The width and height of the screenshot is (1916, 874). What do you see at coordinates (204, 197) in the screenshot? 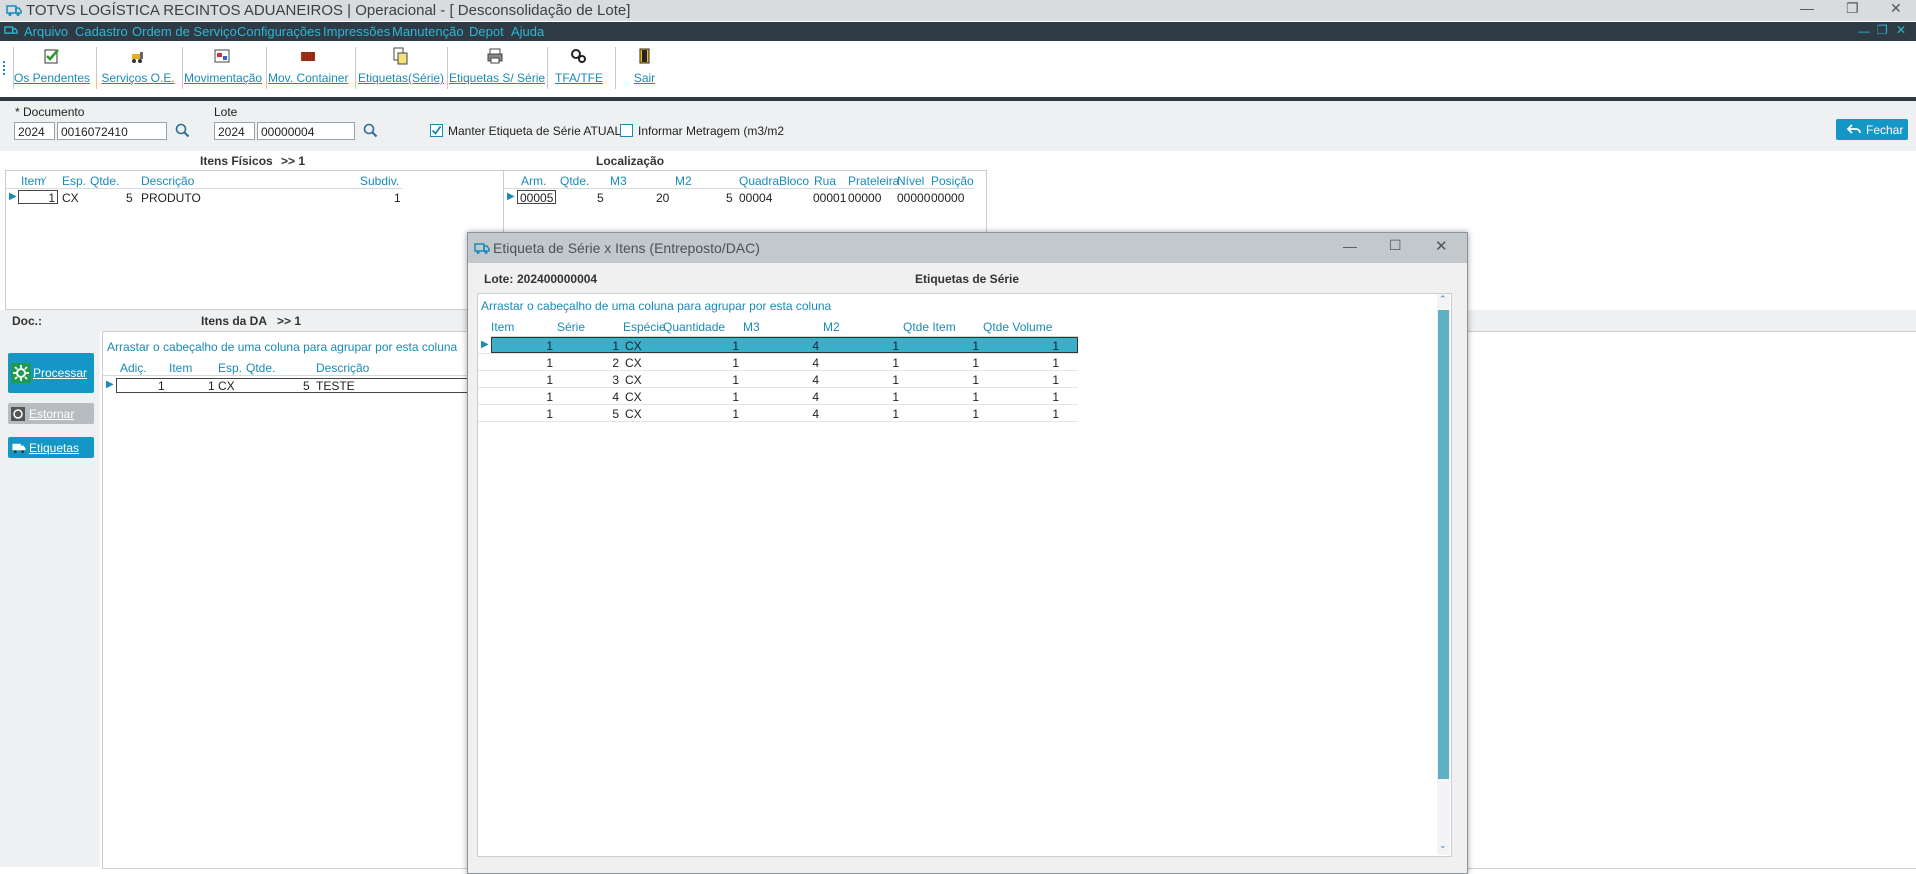
I see `table-row: ▶ 1 CX 5 PRODUTO 1` at bounding box center [204, 197].